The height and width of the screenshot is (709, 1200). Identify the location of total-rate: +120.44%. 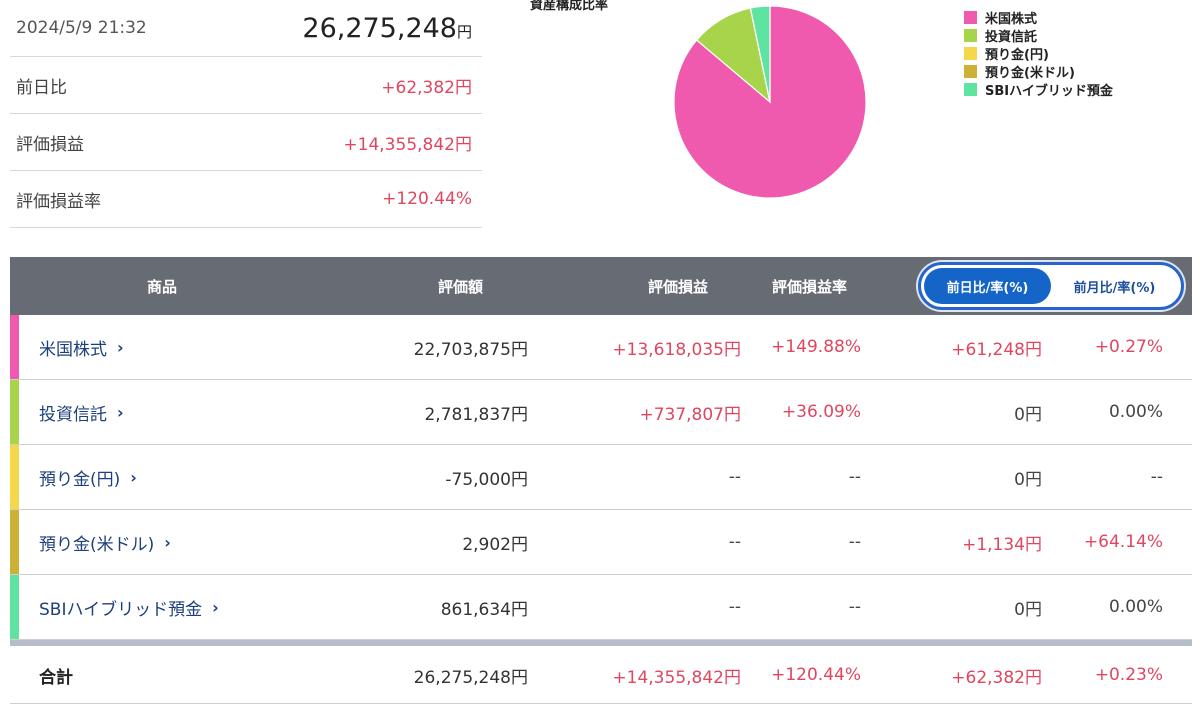
(816, 675).